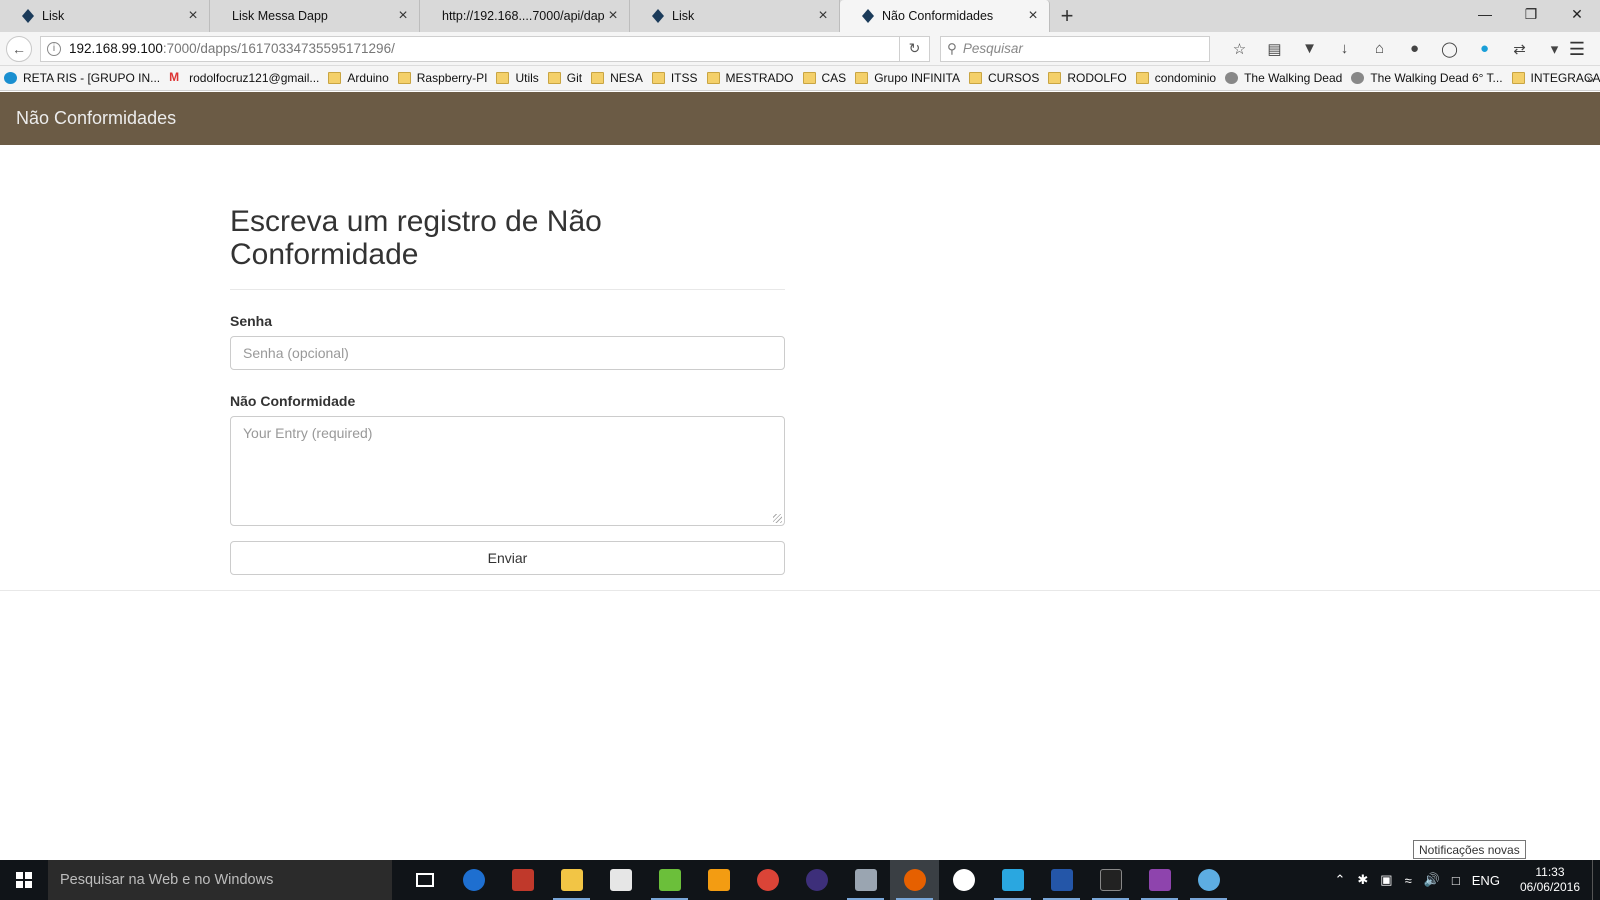  I want to click on pocket-icon: ▼, so click(1309, 49).